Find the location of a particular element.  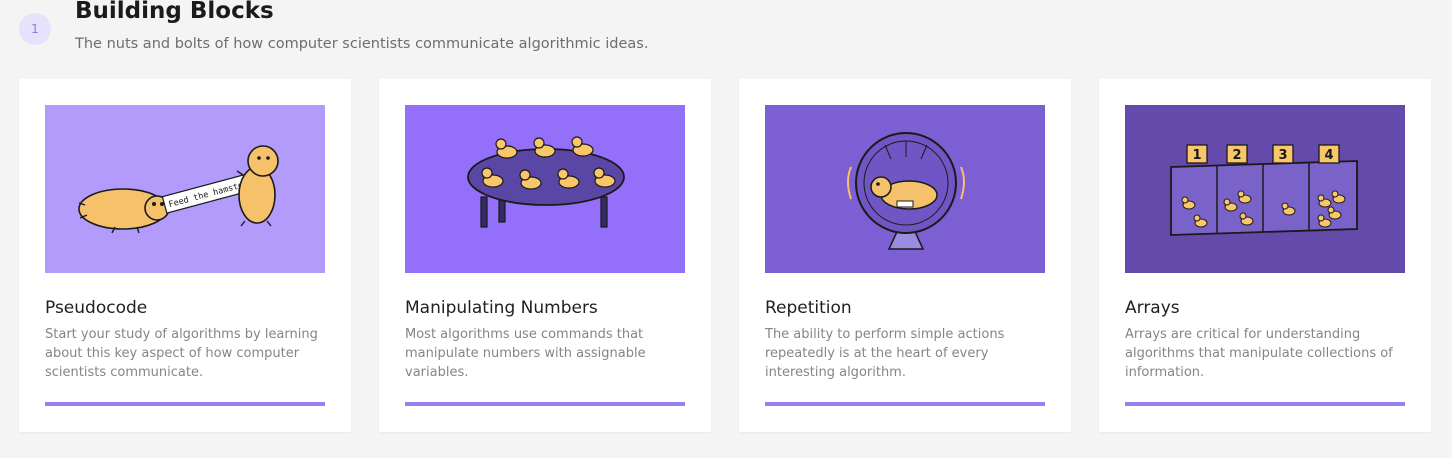

bin-label-4: 4 is located at coordinates (1329, 154).